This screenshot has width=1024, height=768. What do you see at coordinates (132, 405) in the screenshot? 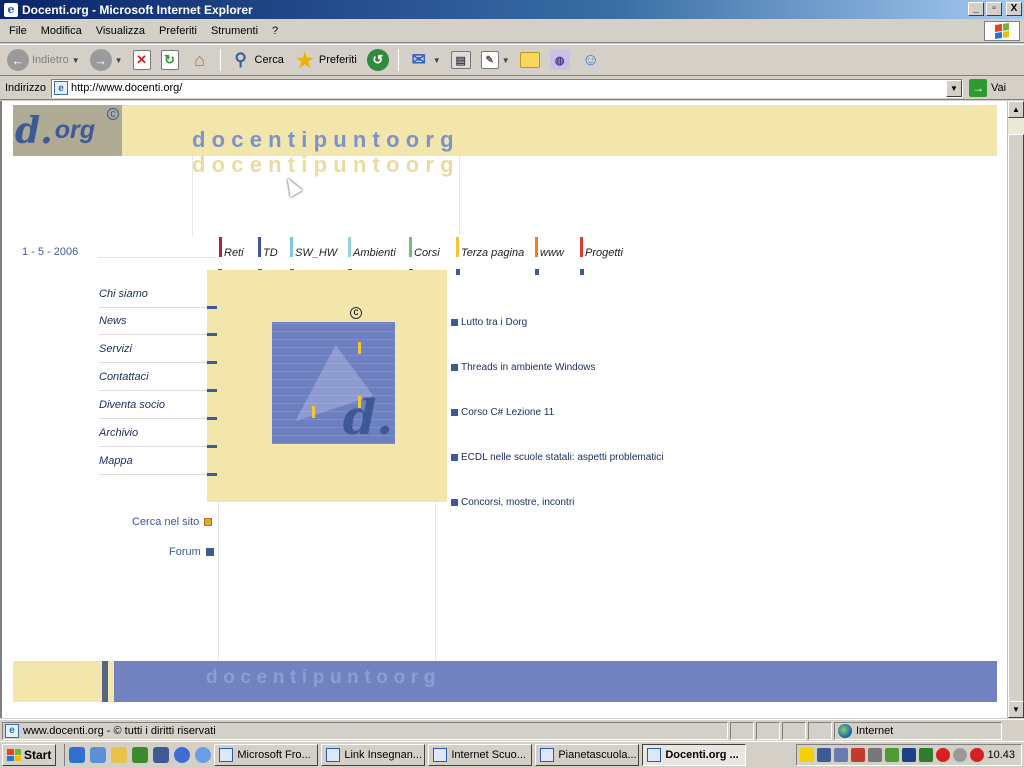
I see `nav-link-label: Diventa socio` at bounding box center [132, 405].